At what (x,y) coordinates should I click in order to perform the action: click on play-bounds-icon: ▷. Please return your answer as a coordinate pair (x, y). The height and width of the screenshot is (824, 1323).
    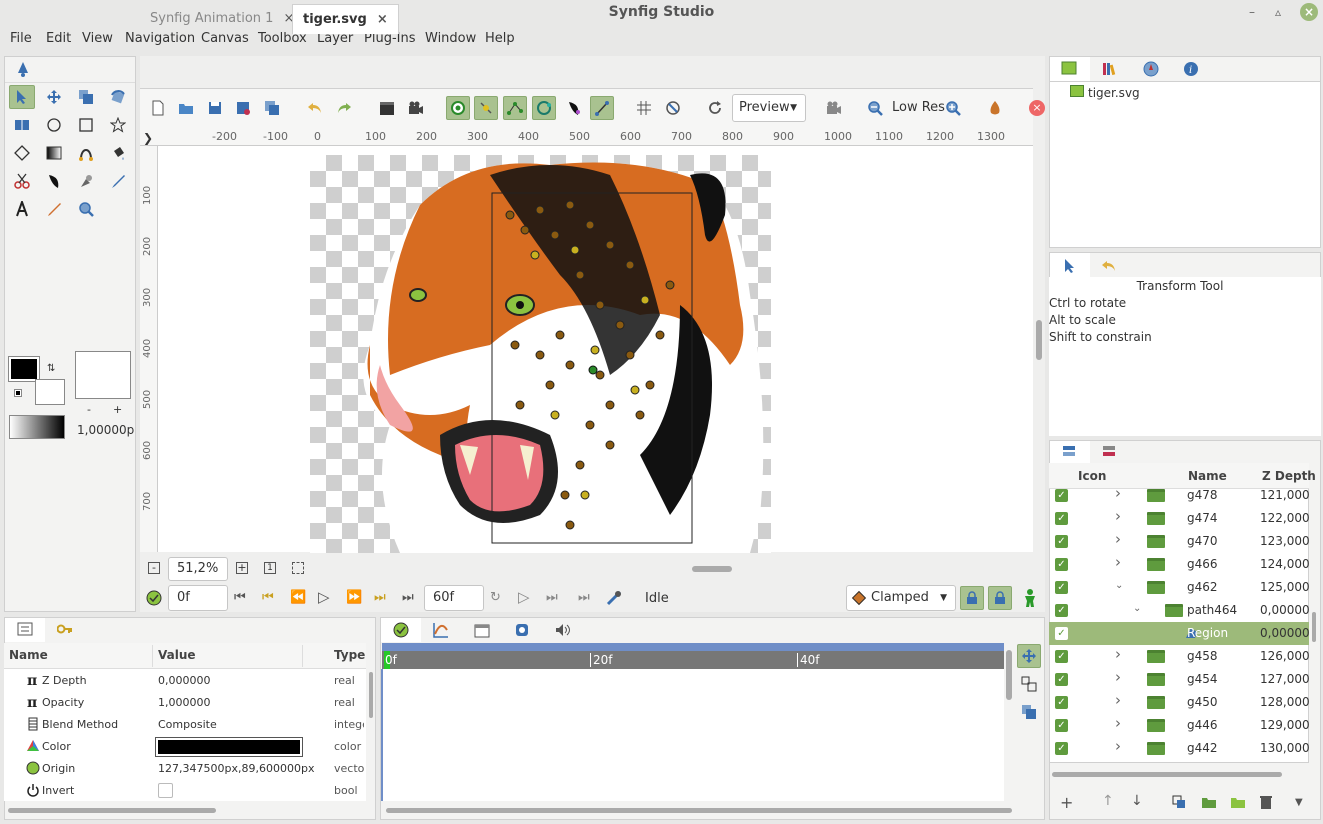
    Looking at the image, I should click on (524, 597).